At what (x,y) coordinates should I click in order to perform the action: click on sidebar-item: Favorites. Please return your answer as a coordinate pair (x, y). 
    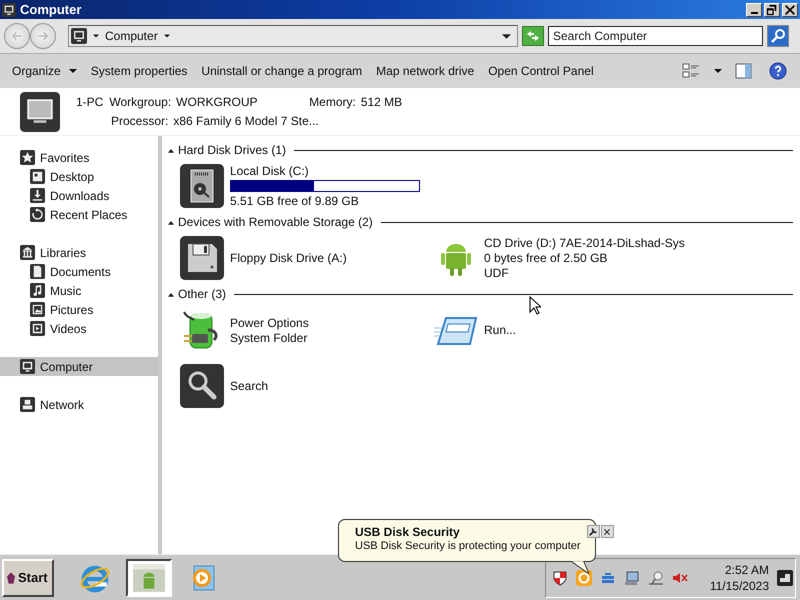
    Looking at the image, I should click on (79, 157).